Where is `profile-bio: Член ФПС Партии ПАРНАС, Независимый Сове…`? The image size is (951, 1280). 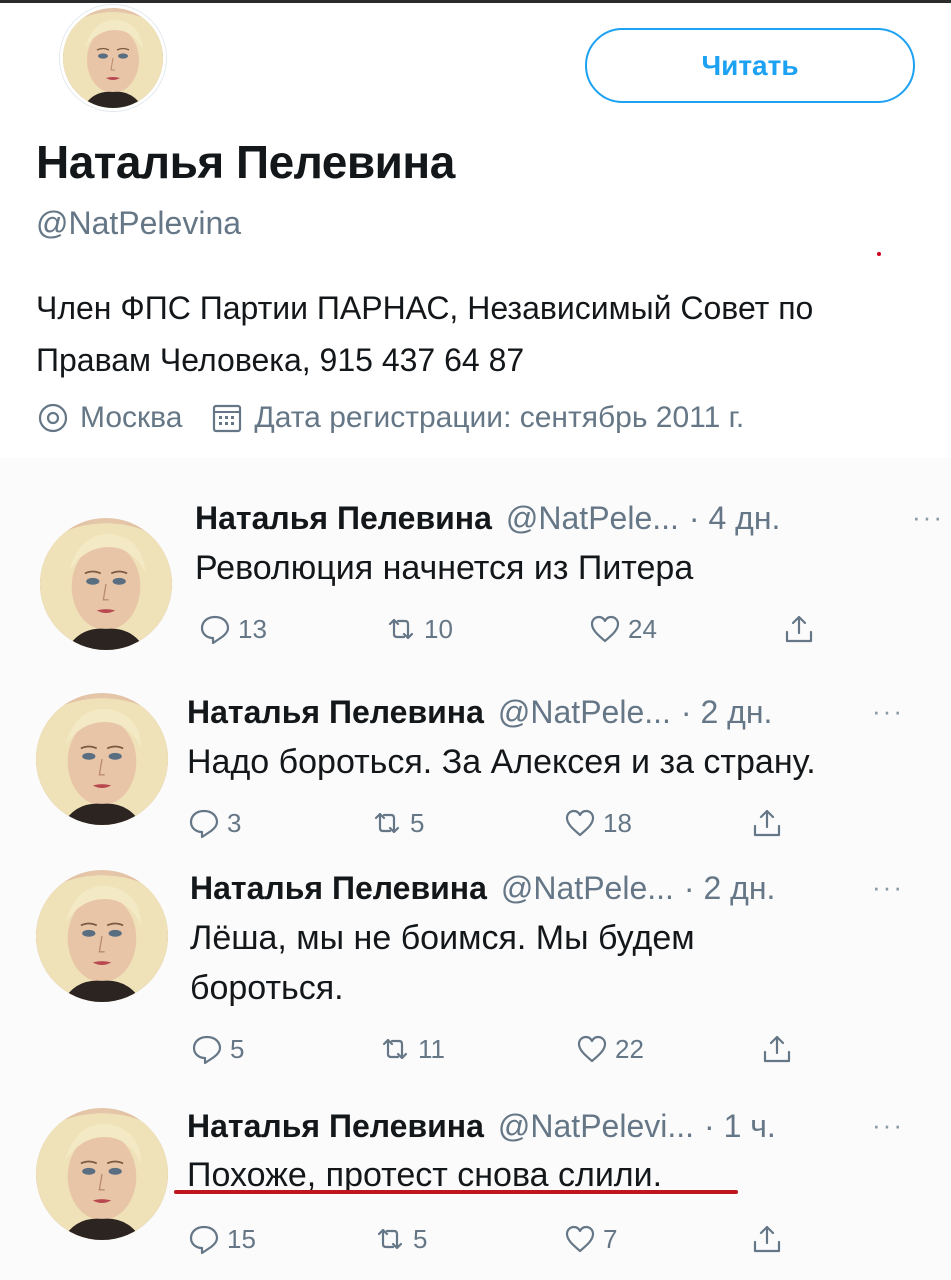 profile-bio: Член ФПС Партии ПАРНАС, Независимый Сове… is located at coordinates (425, 334).